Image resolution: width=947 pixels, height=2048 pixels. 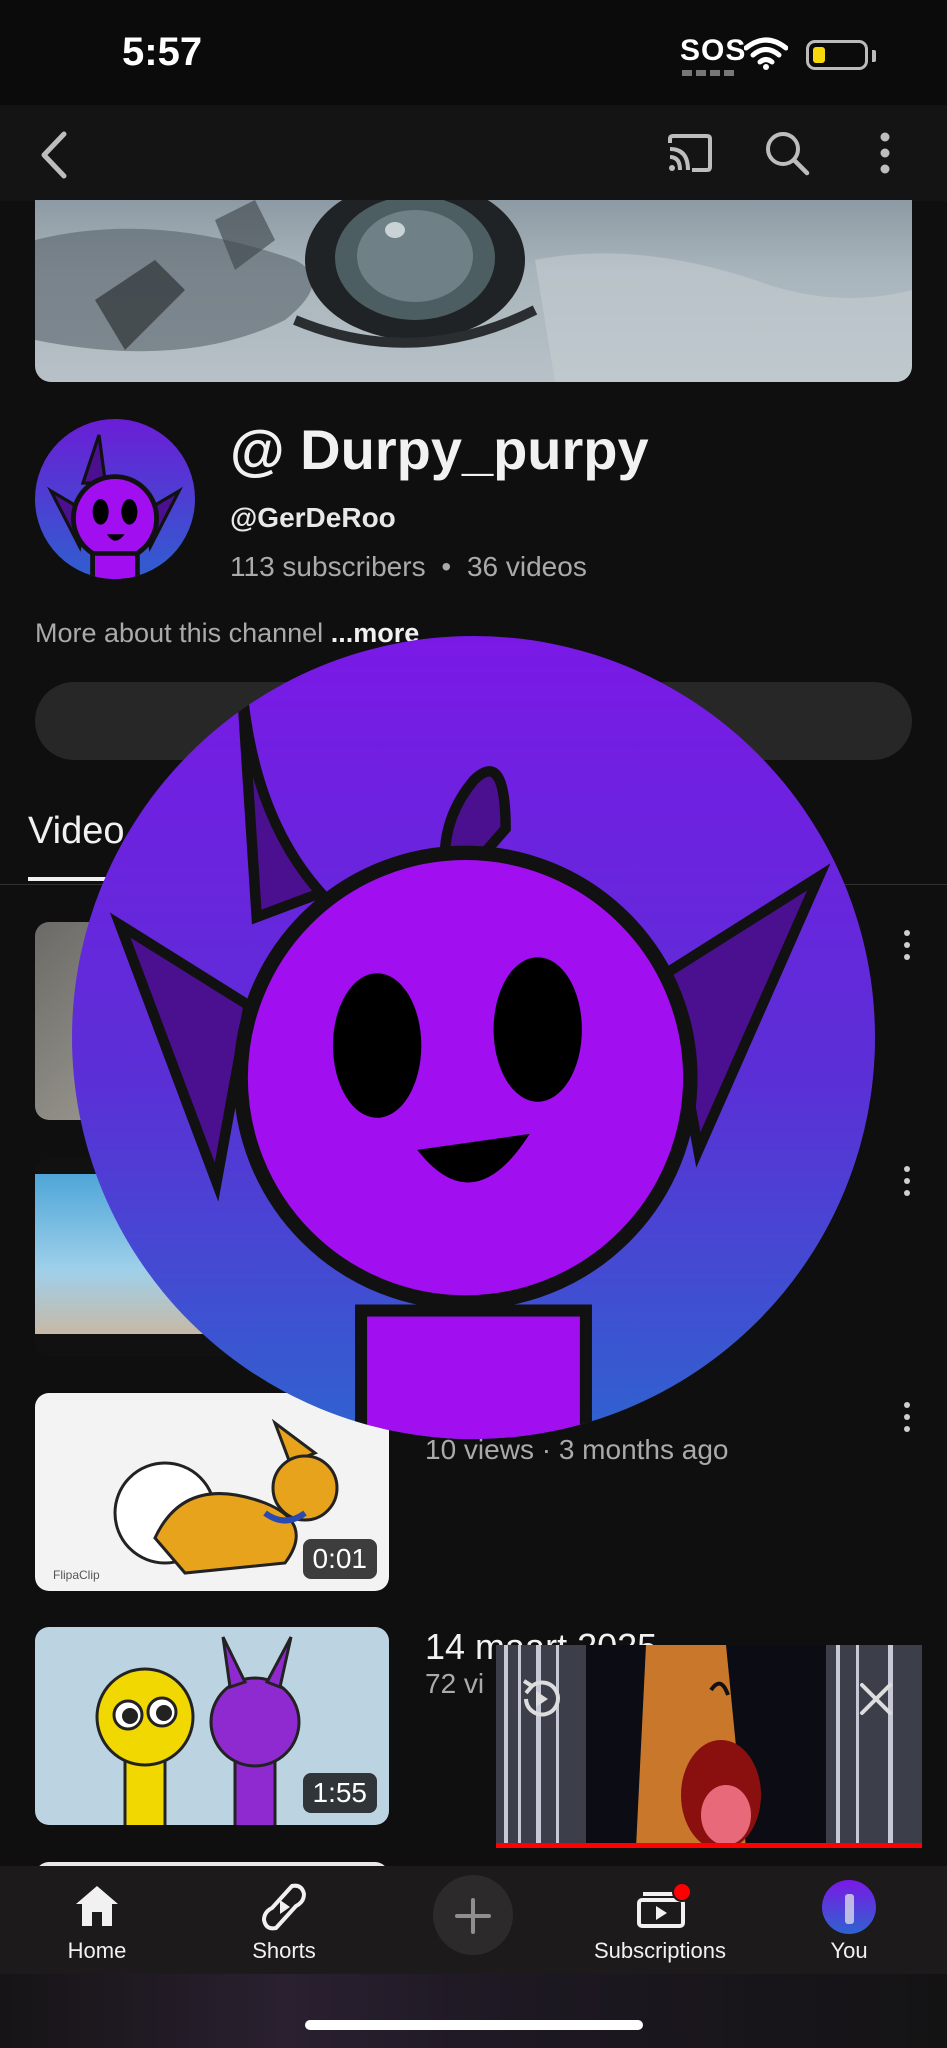 What do you see at coordinates (115, 499) in the screenshot?
I see `channel-avatar` at bounding box center [115, 499].